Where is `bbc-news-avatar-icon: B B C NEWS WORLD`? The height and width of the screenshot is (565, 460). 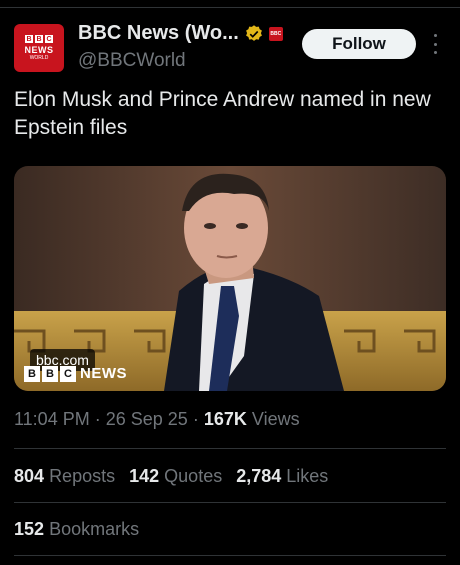 bbc-news-avatar-icon: B B C NEWS WORLD is located at coordinates (39, 48).